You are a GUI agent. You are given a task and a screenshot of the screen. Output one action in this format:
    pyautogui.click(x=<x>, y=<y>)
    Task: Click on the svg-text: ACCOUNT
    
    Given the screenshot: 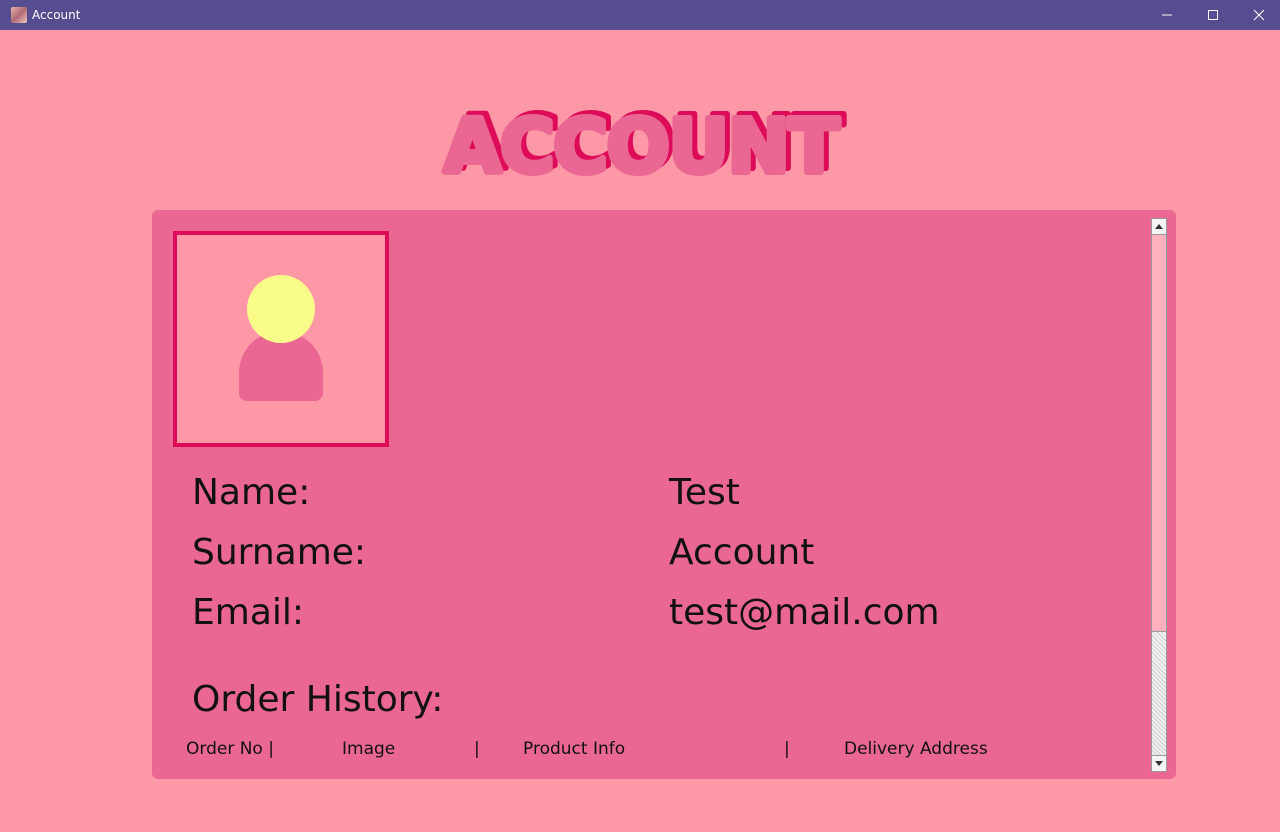 What is the action you would take?
    pyautogui.click(x=642, y=144)
    